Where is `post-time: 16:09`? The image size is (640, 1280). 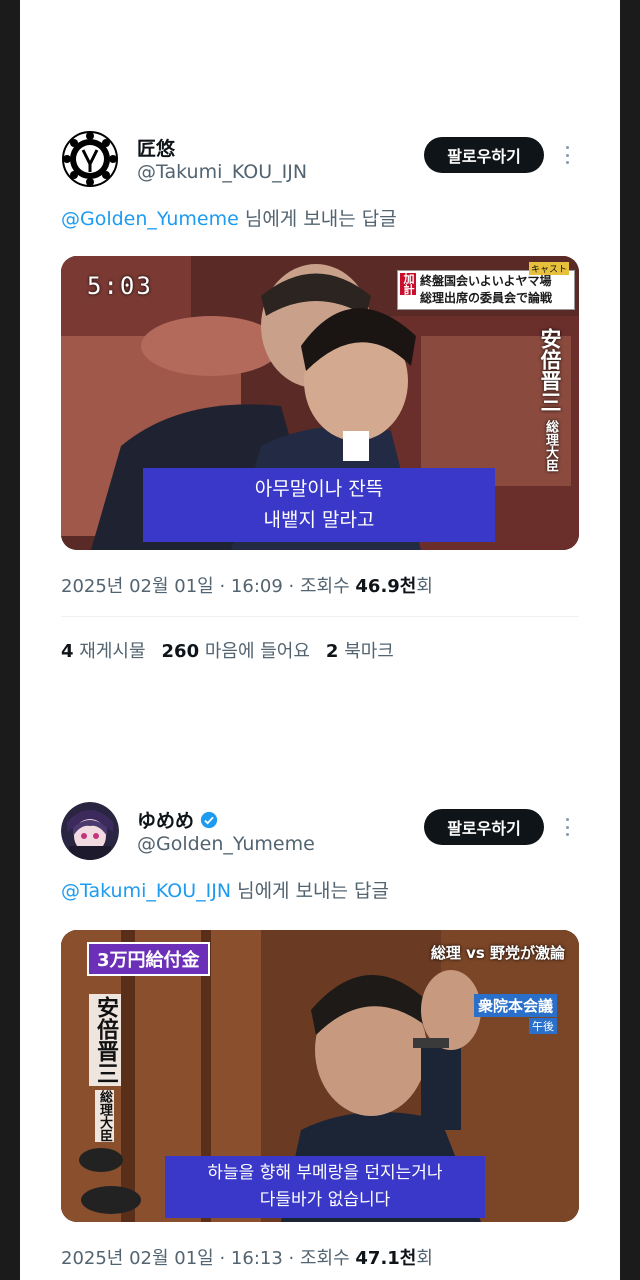
post-time: 16:09 is located at coordinates (257, 586).